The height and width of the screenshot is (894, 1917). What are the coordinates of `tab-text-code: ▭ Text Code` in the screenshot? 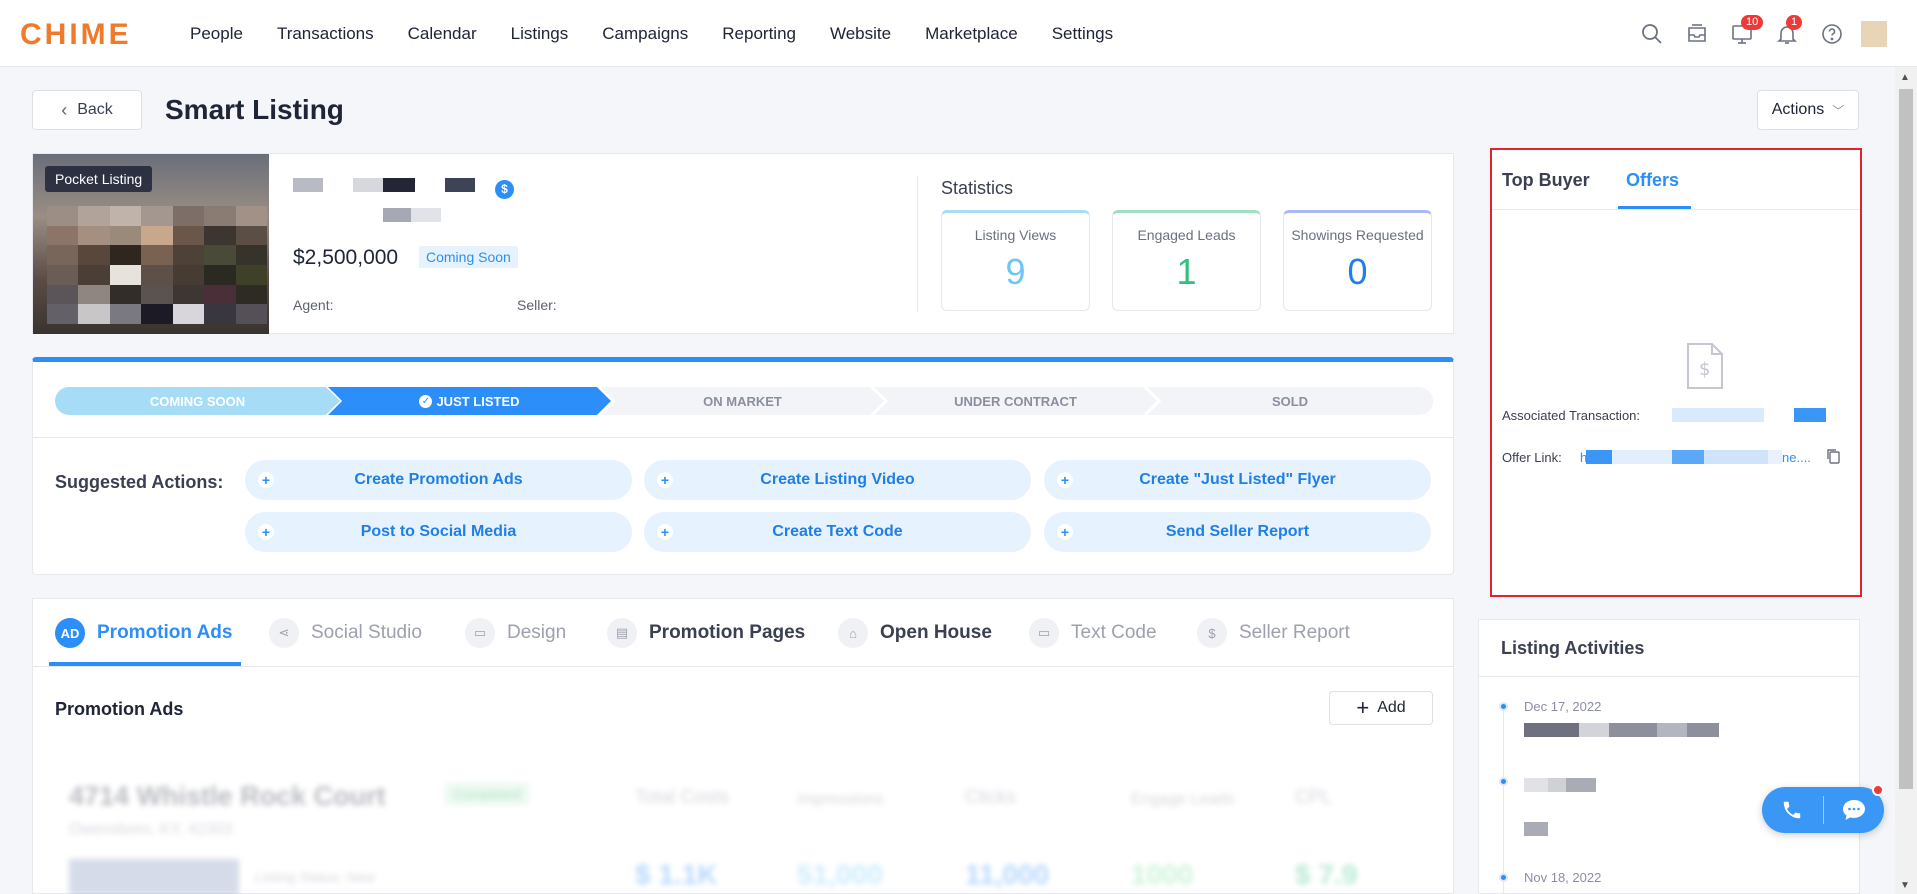 It's located at (1093, 633).